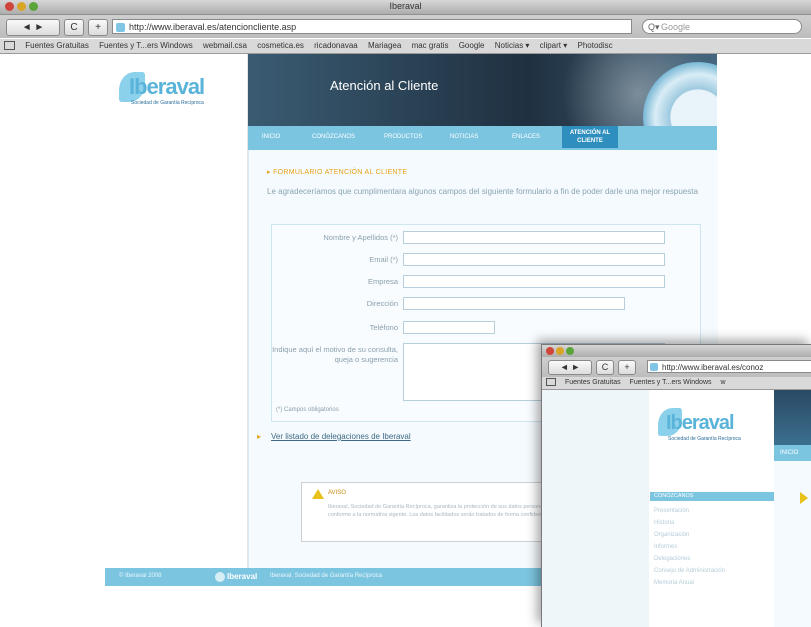 This screenshot has width=811, height=627. I want to click on overlay-nav-item: Organización, so click(711, 538).